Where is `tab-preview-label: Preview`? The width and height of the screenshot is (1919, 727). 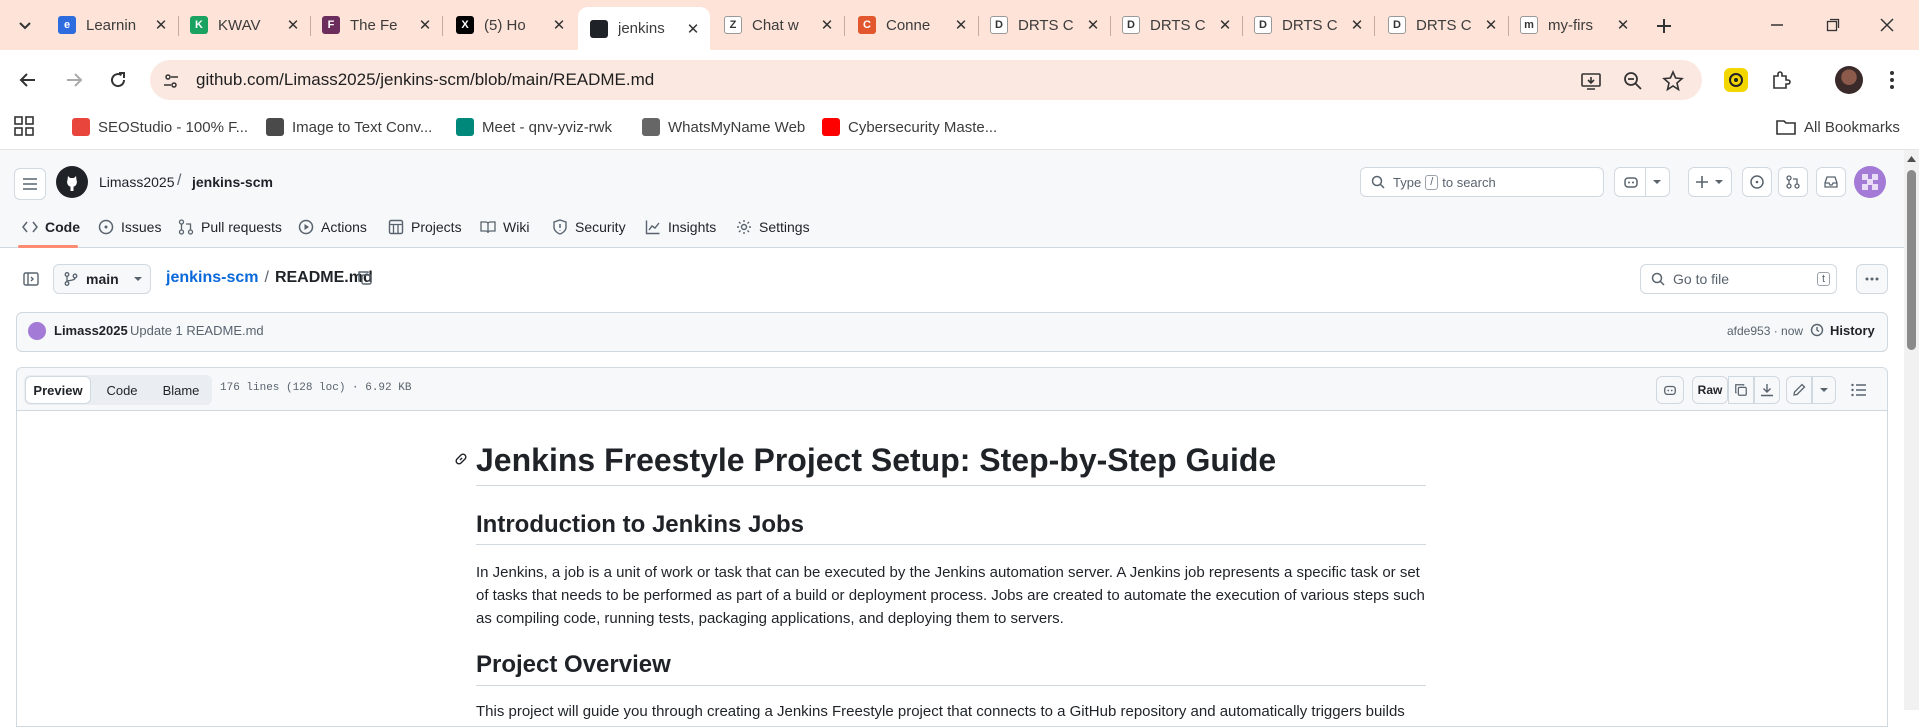
tab-preview-label: Preview is located at coordinates (58, 390).